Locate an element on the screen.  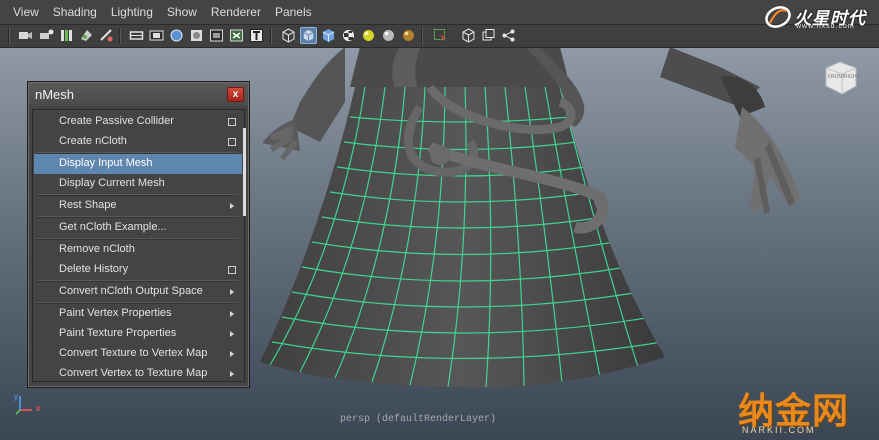
hxsd-logo-icon is located at coordinates (778, 17).